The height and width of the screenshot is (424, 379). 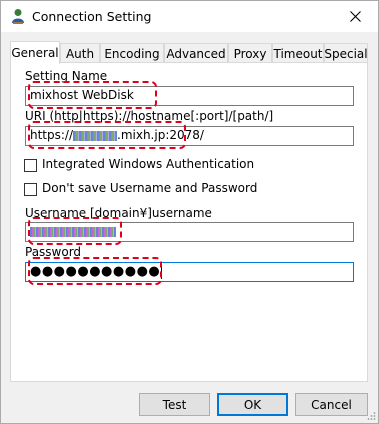 What do you see at coordinates (196, 53) in the screenshot?
I see `tab-advanced: Advanced` at bounding box center [196, 53].